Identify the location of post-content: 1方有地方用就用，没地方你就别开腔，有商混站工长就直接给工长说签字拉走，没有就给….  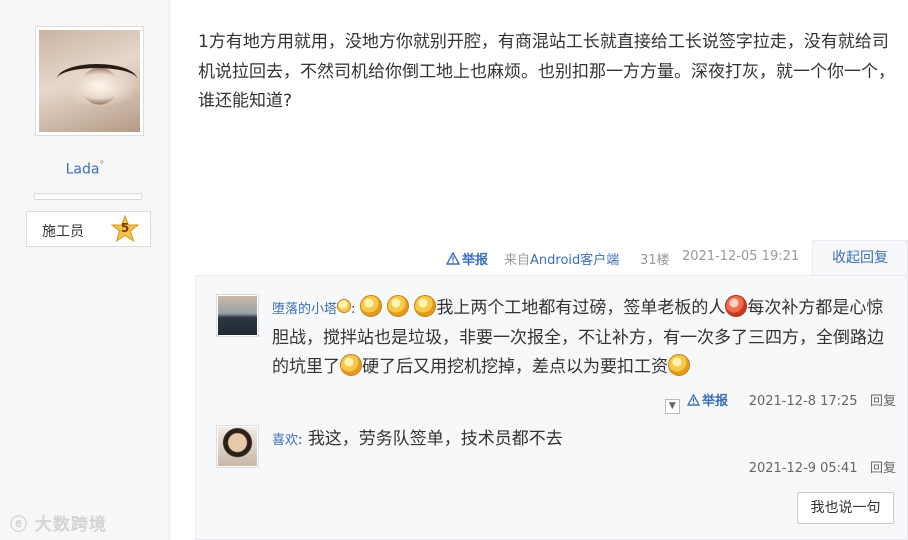
(546, 71).